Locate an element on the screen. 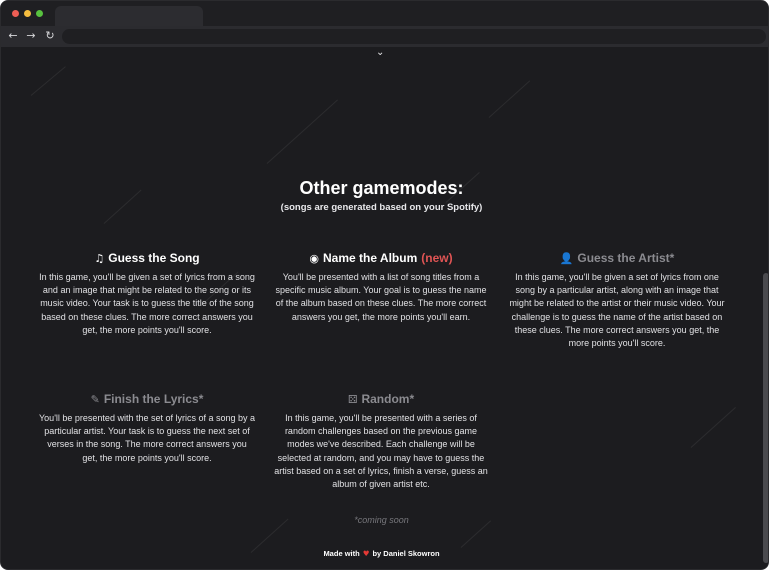  gamemode-title: ◉ Name the Album (new) is located at coordinates (381, 258).